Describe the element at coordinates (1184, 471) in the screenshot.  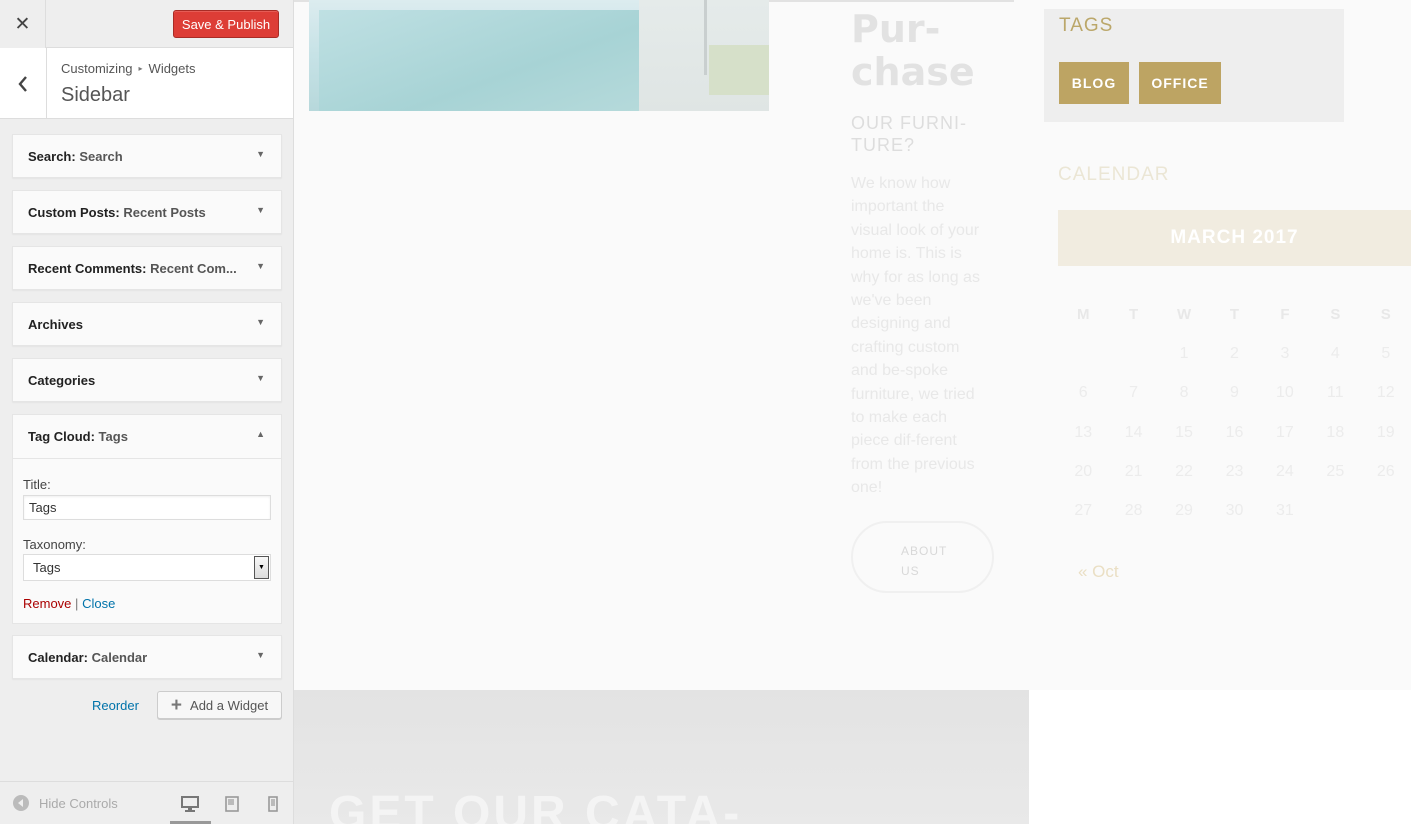
I see `calendar-day: 22` at that location.